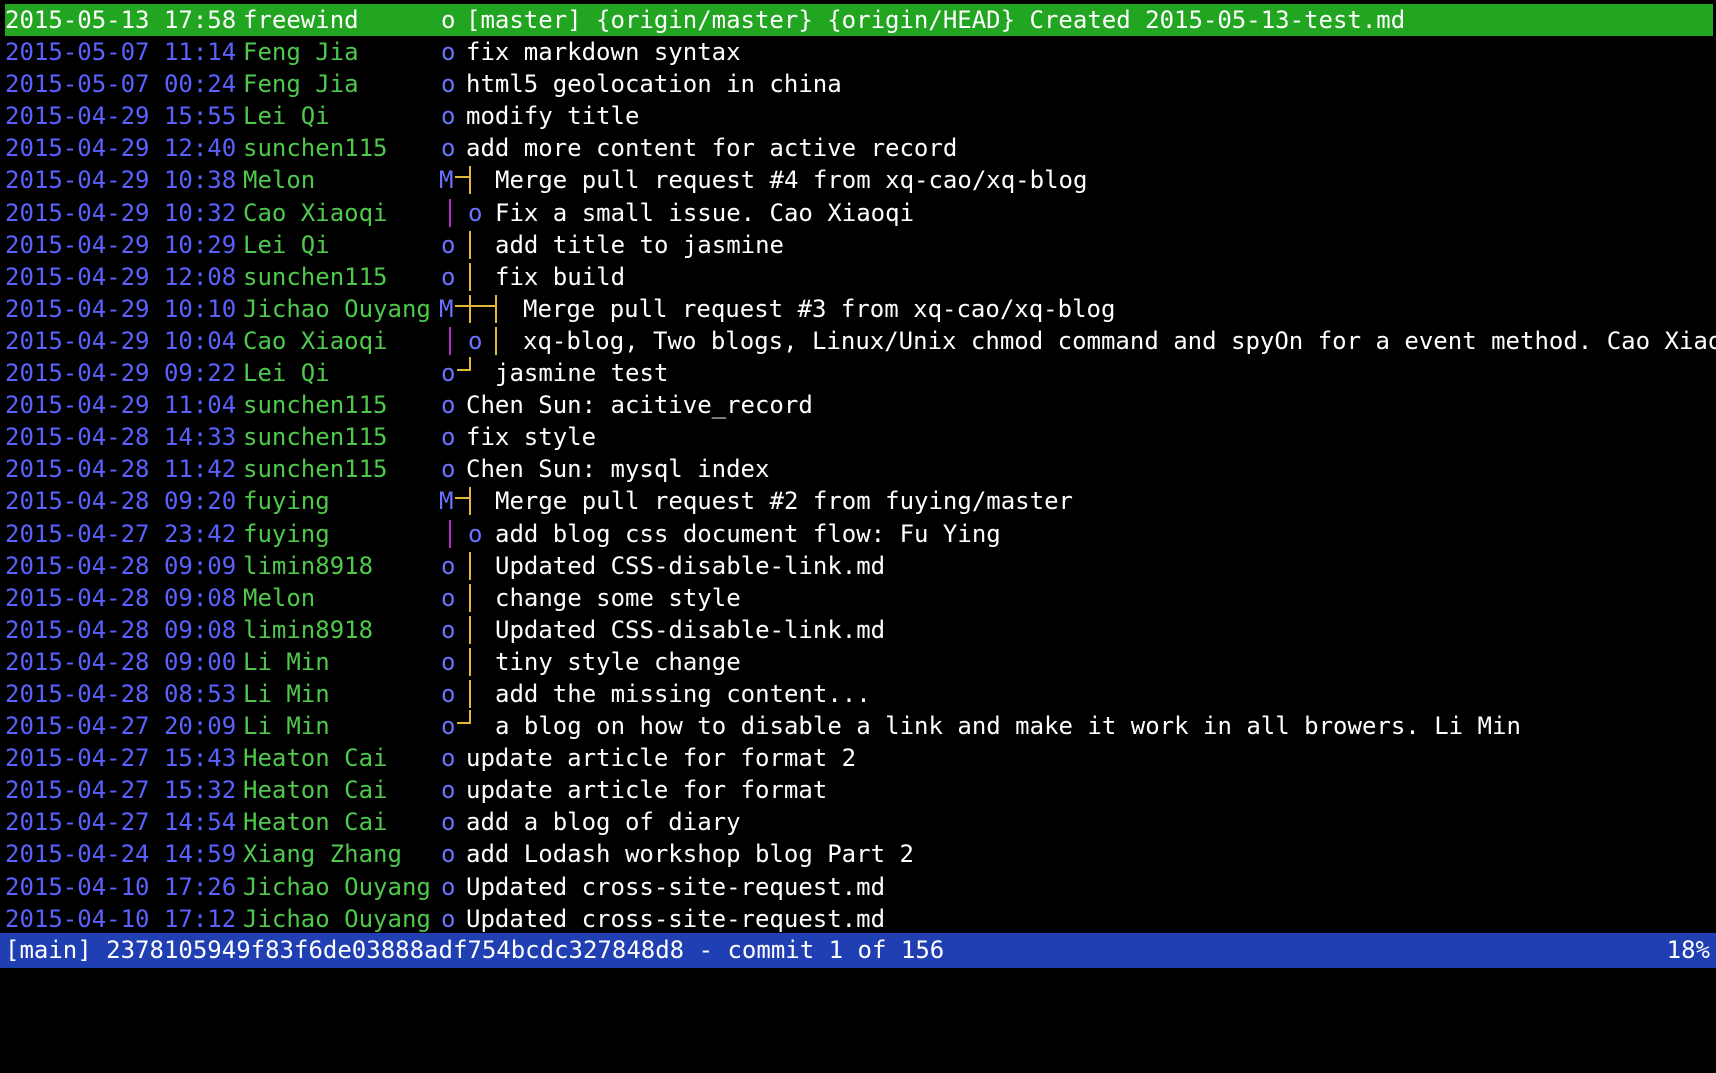 The image size is (1716, 1073). What do you see at coordinates (121, 469) in the screenshot?
I see `commit-date: 2015-04-28 11:42` at bounding box center [121, 469].